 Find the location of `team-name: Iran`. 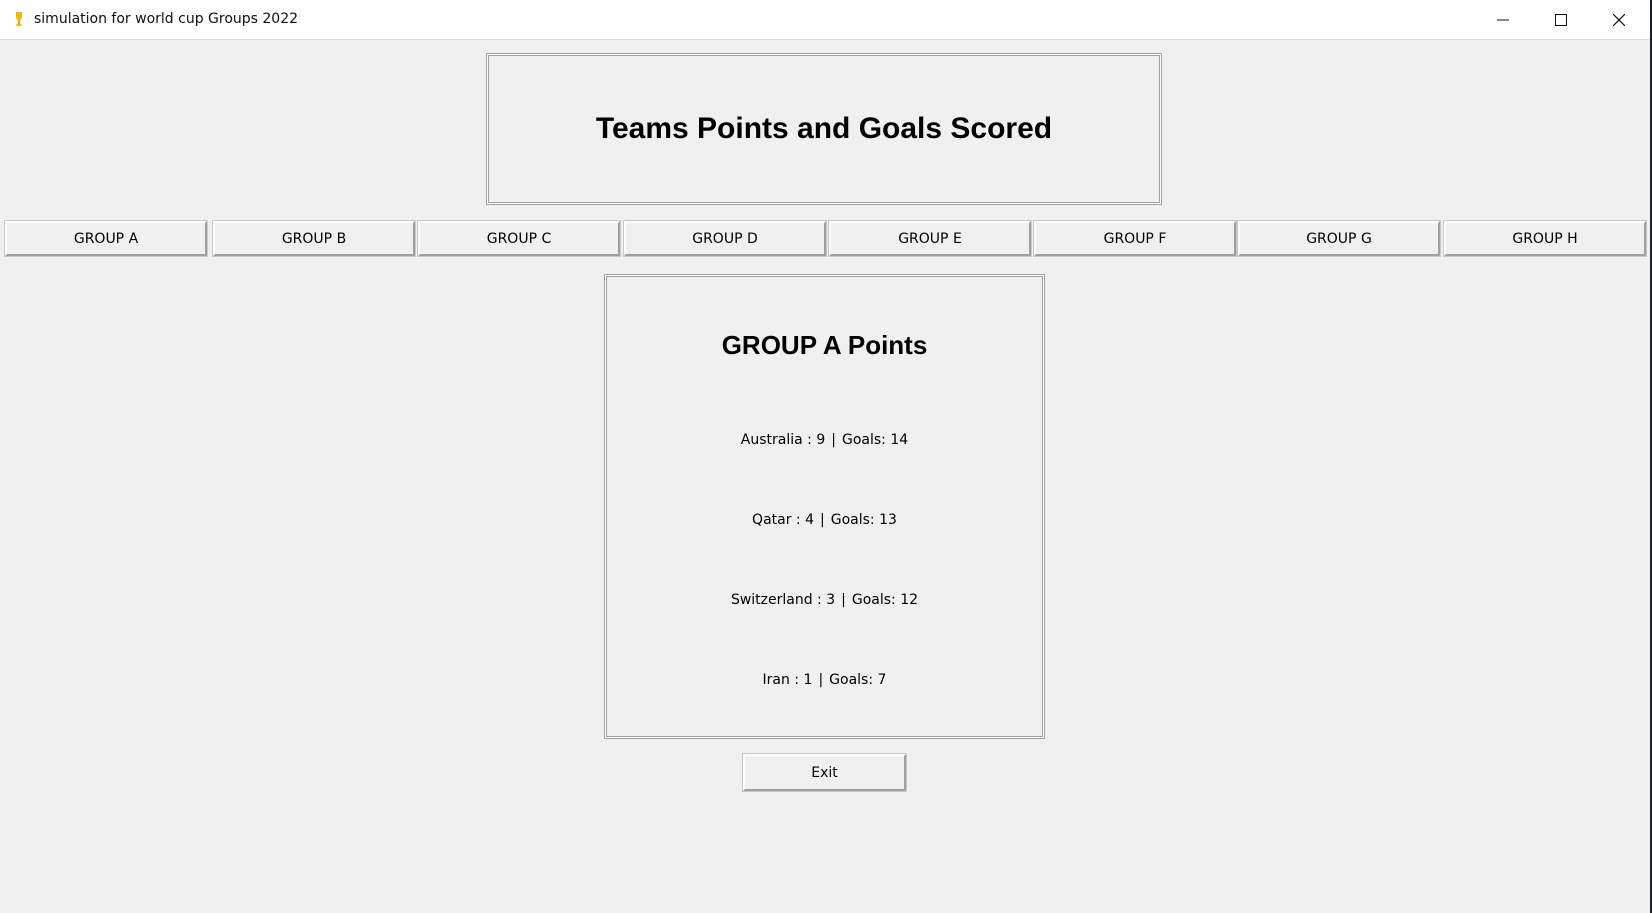

team-name: Iran is located at coordinates (776, 680).